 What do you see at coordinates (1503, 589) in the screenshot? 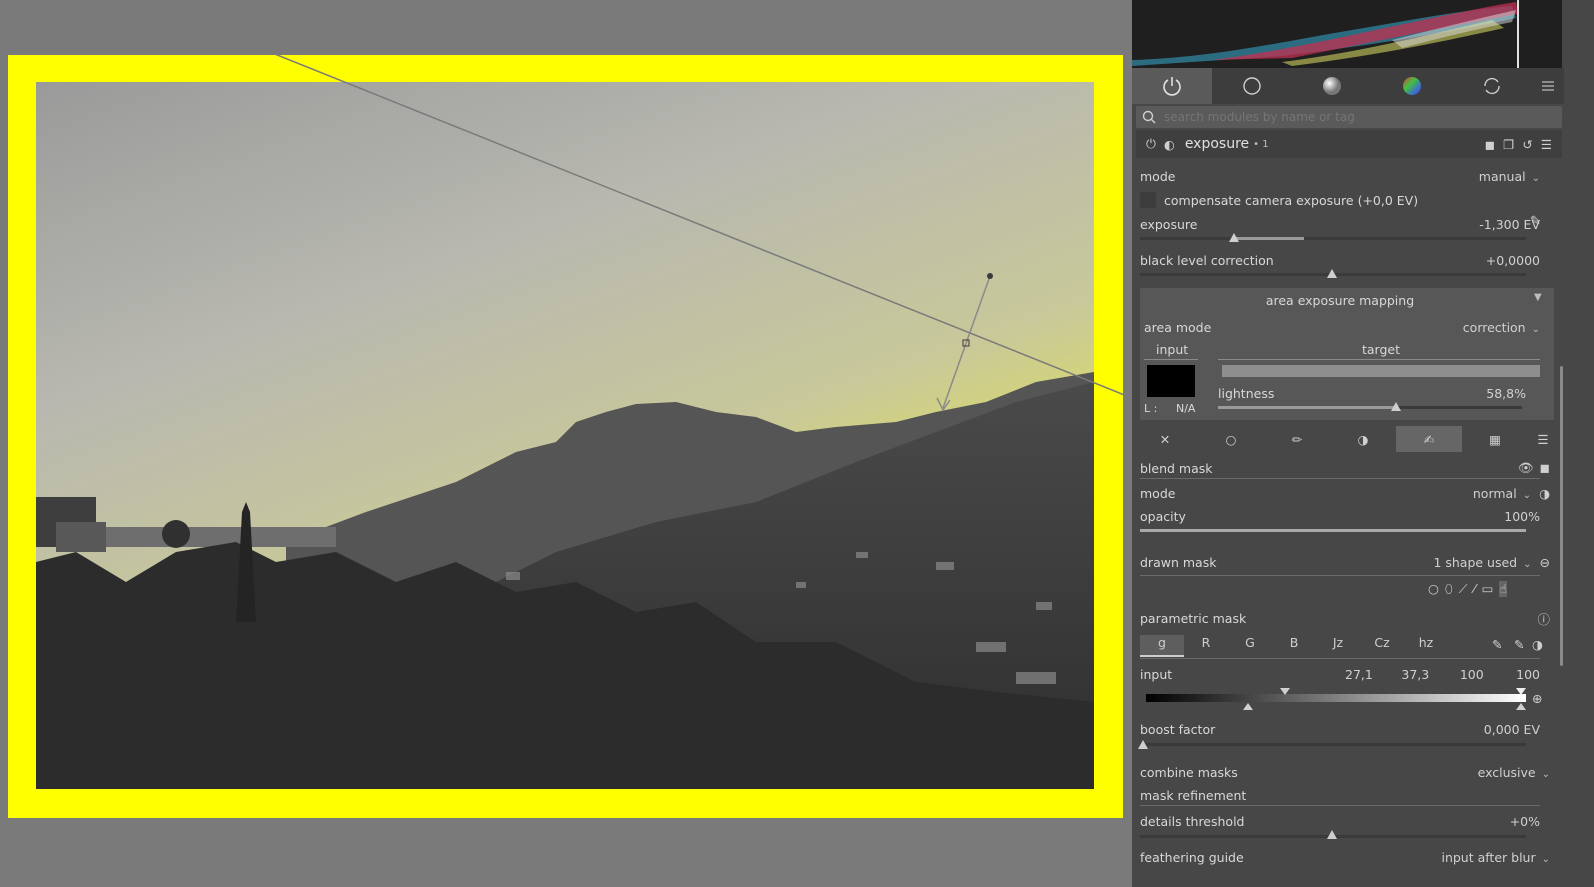
I see `edit-shapes-icon: ☝` at bounding box center [1503, 589].